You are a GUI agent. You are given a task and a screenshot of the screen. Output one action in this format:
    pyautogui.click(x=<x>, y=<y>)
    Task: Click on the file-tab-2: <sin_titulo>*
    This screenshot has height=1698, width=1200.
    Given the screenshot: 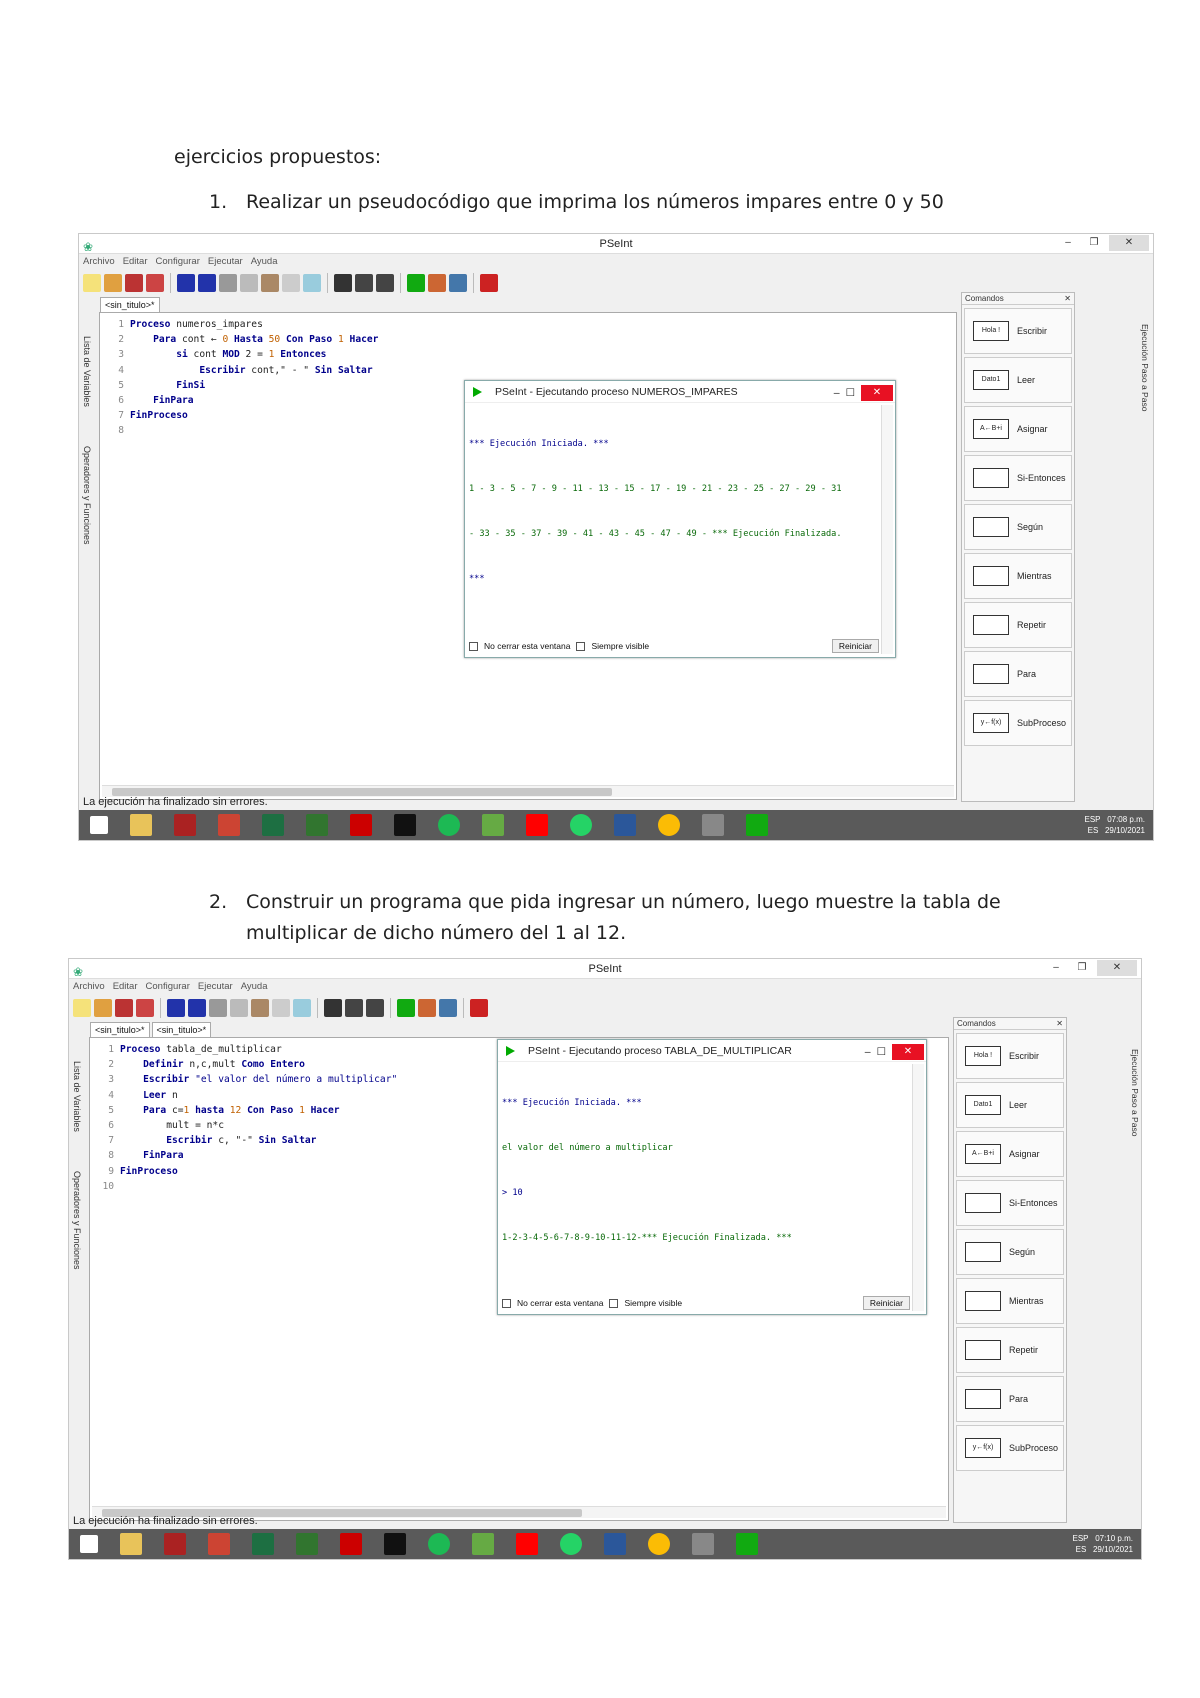 What is the action you would take?
    pyautogui.click(x=181, y=1029)
    